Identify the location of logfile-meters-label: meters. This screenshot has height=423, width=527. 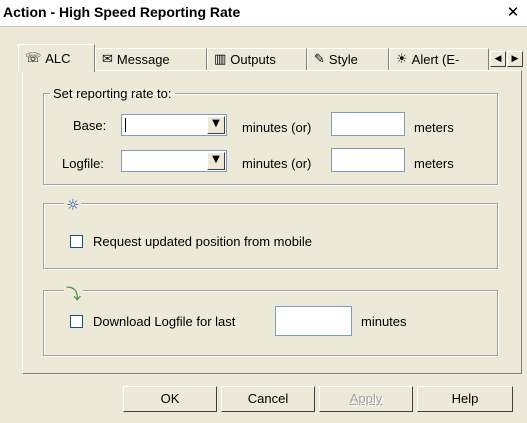
(434, 163).